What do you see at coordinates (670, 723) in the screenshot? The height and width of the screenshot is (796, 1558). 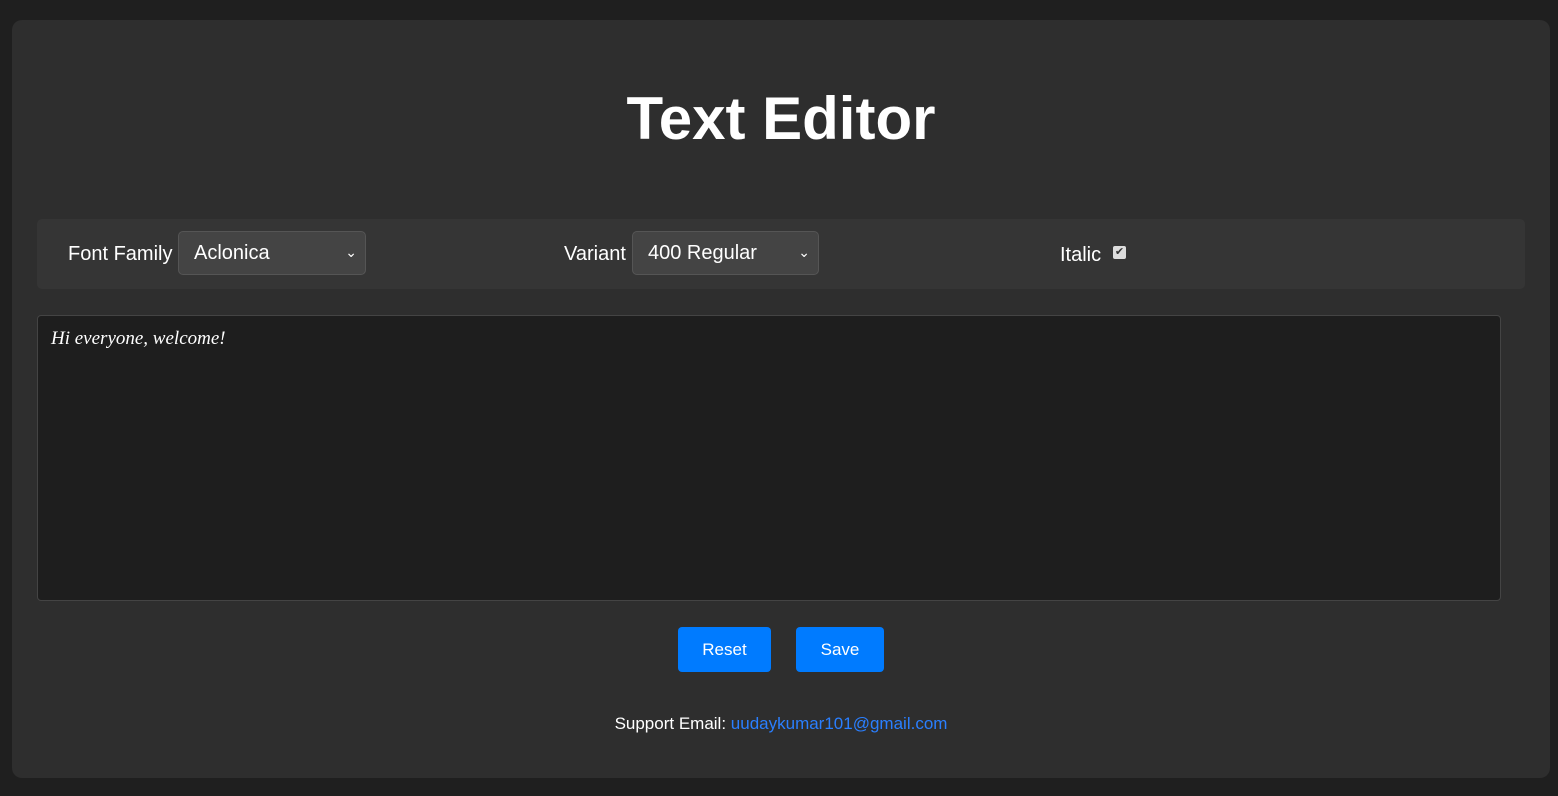 I see `support-email-label: Support Email:` at bounding box center [670, 723].